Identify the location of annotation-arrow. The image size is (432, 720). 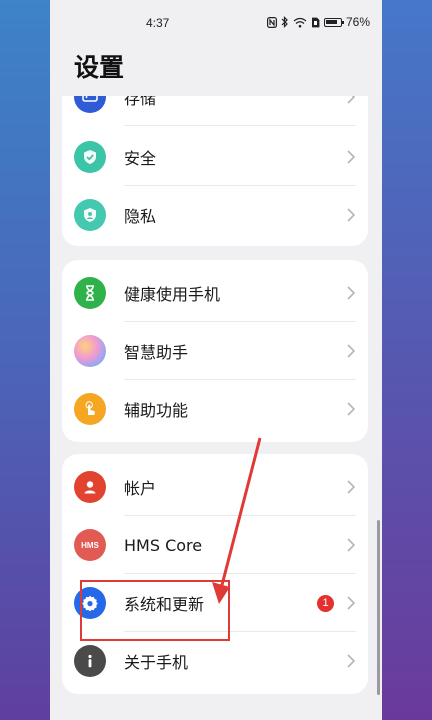
(237, 520).